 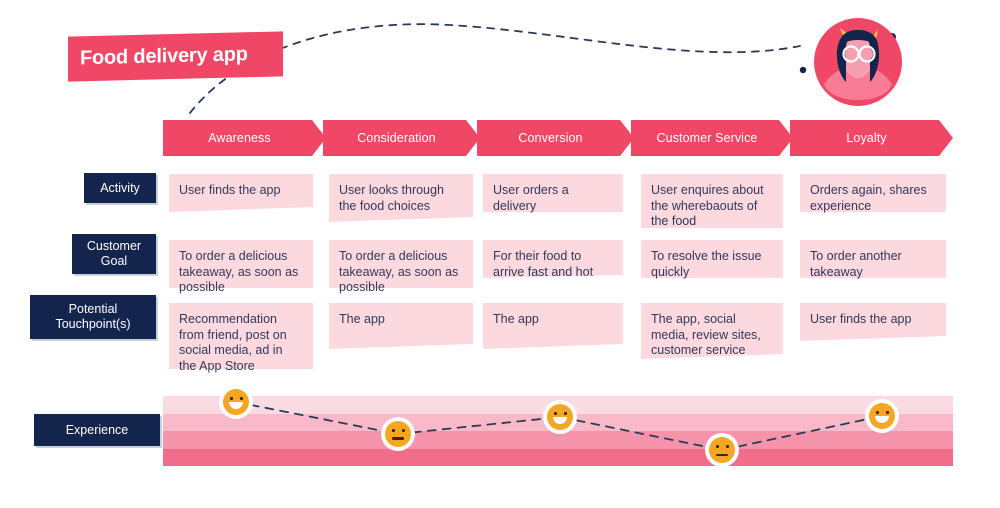 I want to click on row-label-experience-text: Experience, so click(x=97, y=429).